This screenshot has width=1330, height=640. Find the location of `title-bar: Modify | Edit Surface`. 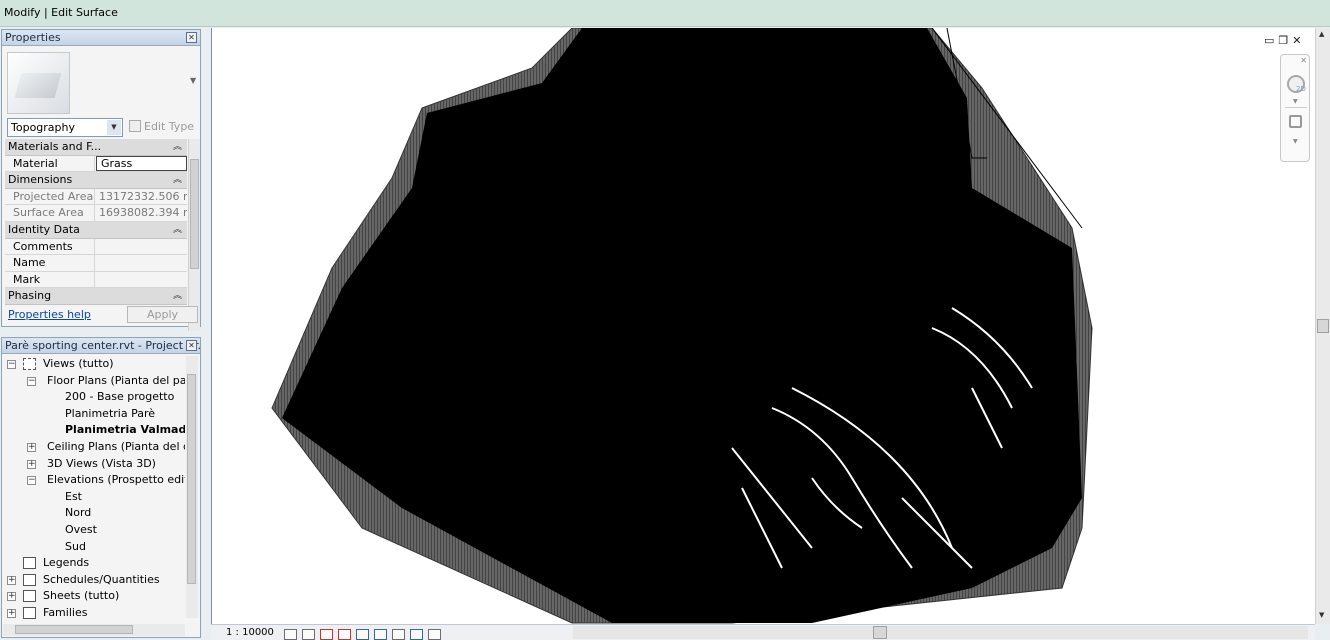

title-bar: Modify | Edit Surface is located at coordinates (665, 13).